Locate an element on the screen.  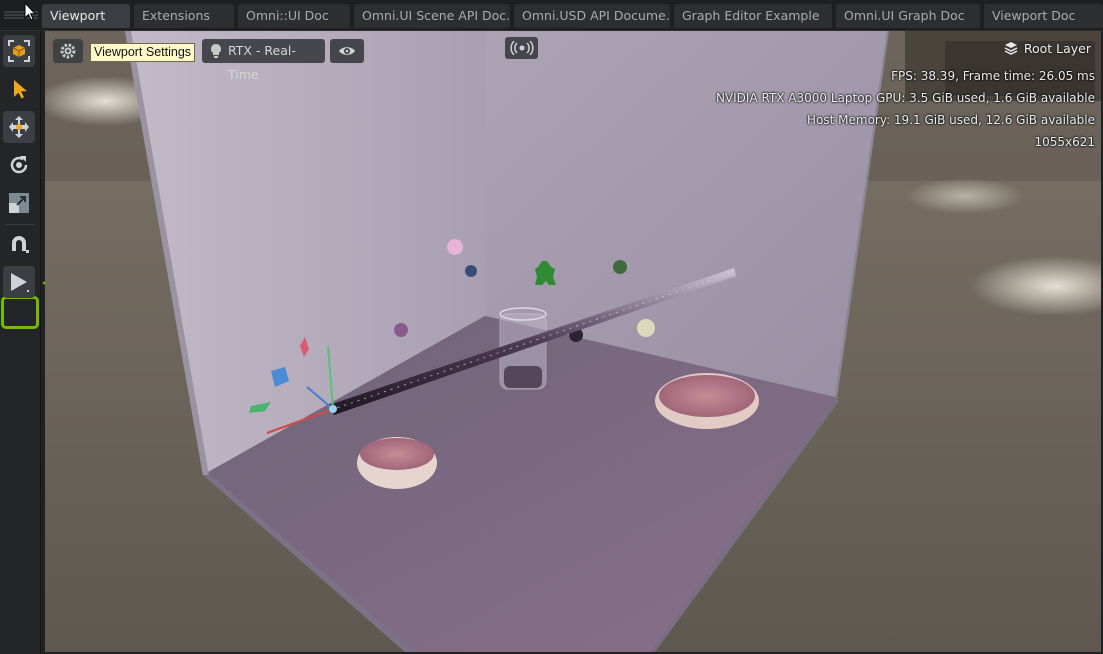
render-mode-button: RTX - Real-Time is located at coordinates (263, 60).